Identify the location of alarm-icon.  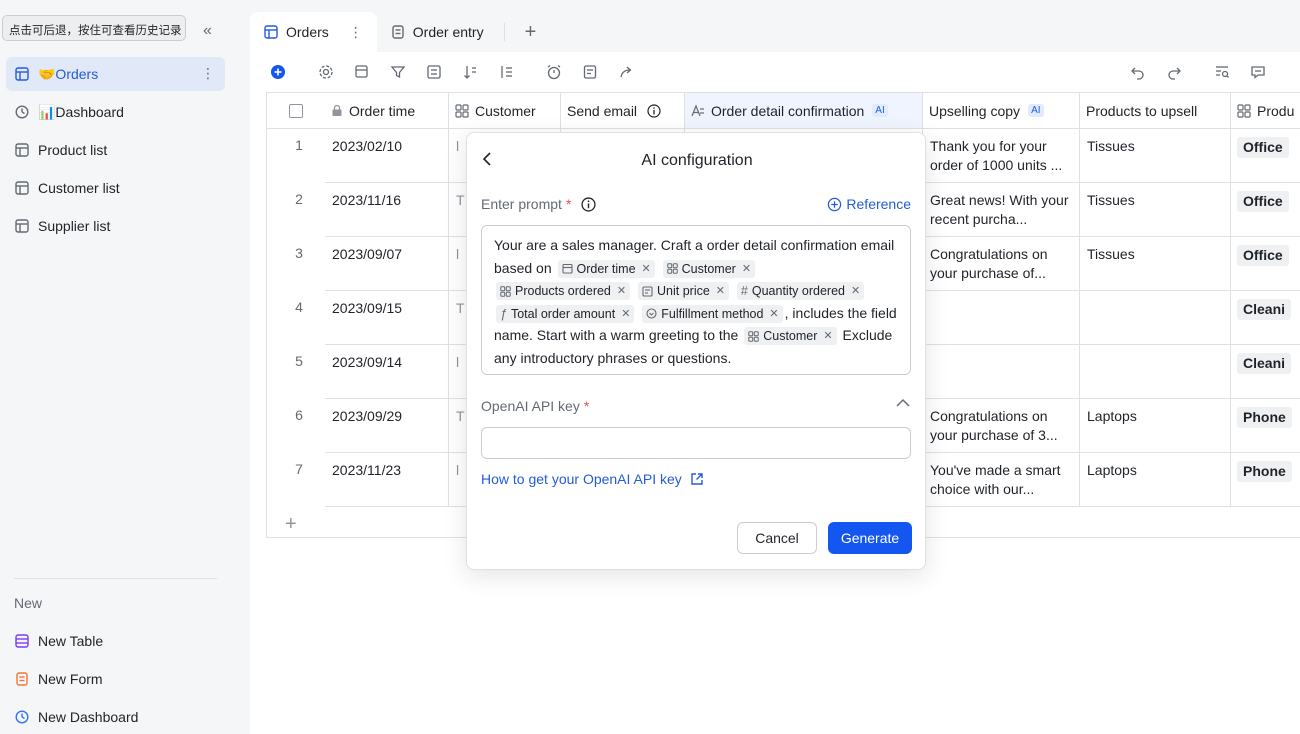
(554, 72).